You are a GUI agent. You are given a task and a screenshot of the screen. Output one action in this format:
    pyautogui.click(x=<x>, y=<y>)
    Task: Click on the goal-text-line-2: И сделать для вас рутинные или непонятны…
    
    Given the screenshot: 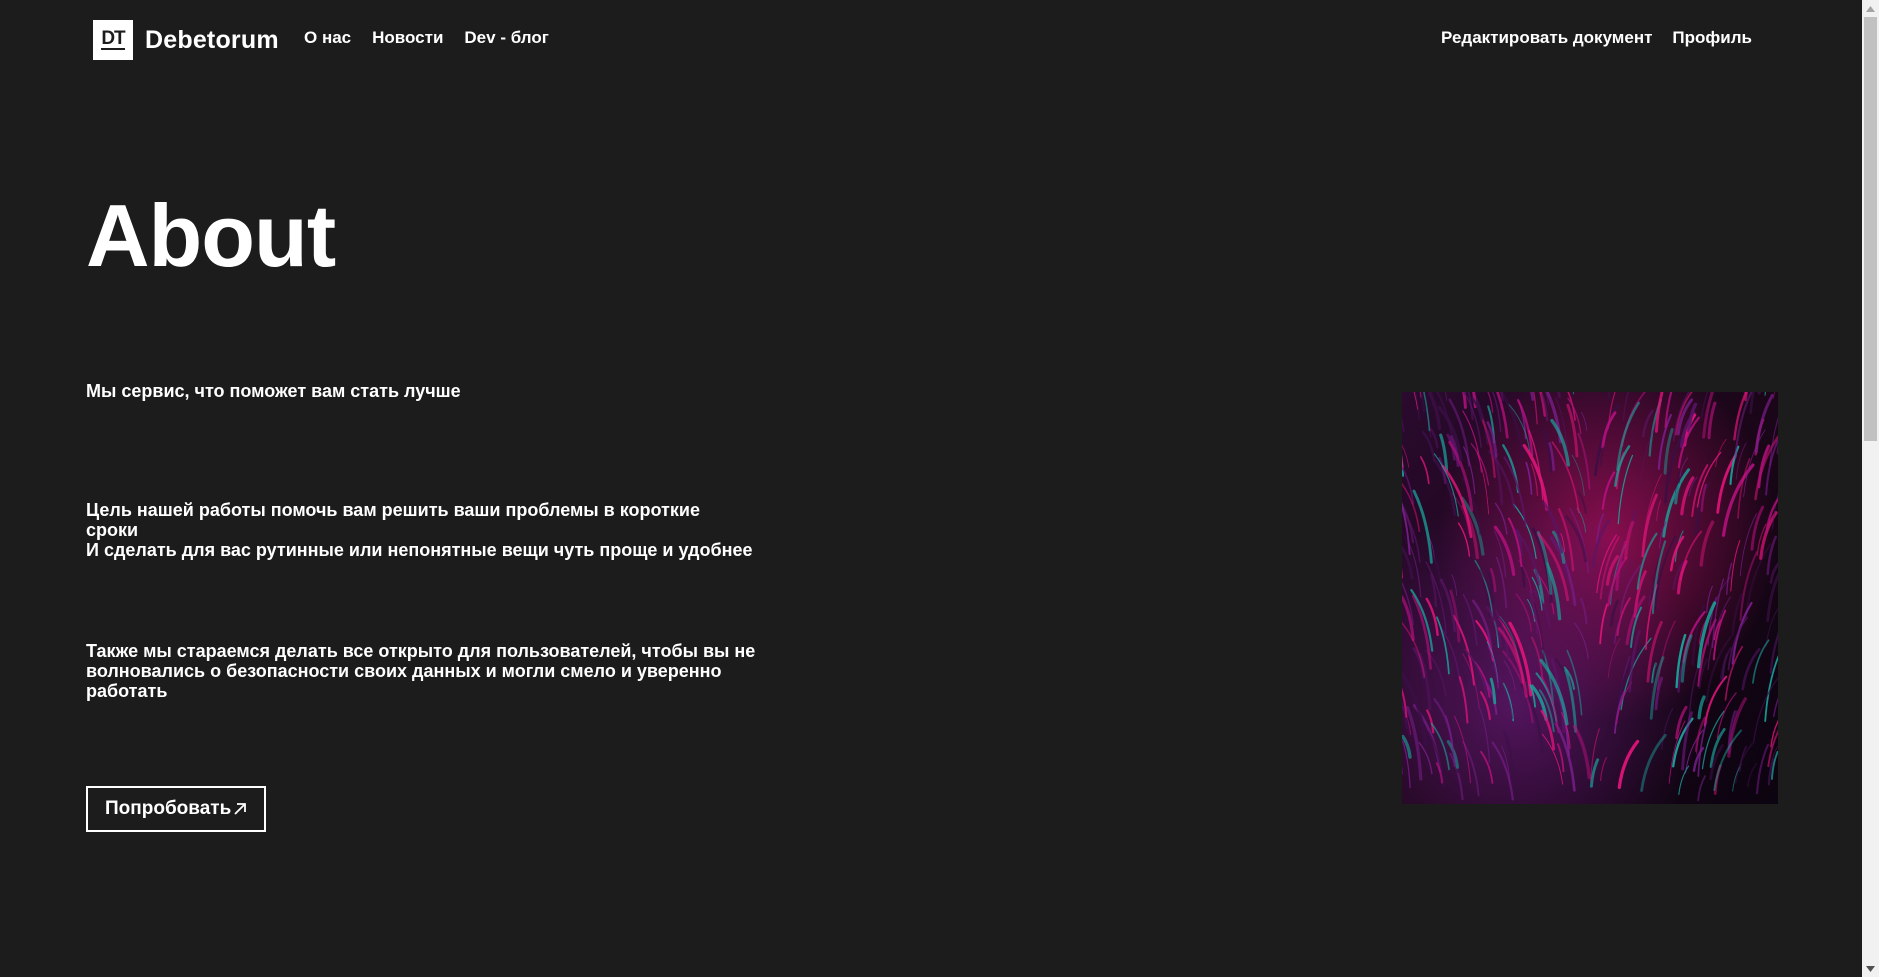 What is the action you would take?
    pyautogui.click(x=419, y=550)
    